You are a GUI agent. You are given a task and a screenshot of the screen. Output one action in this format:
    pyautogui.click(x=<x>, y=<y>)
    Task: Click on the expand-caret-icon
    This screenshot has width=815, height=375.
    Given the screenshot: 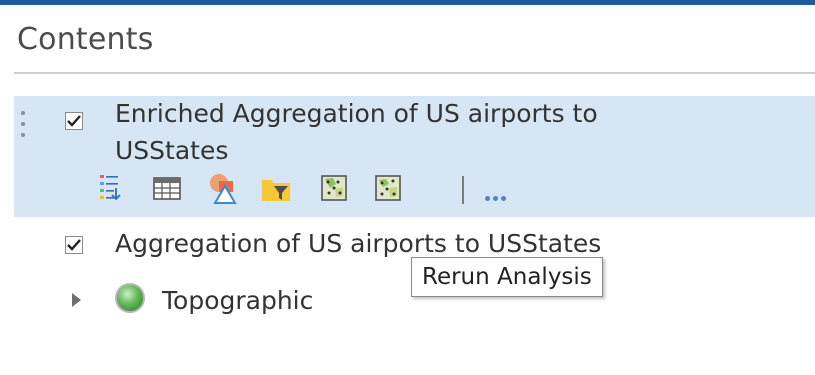 What is the action you would take?
    pyautogui.click(x=76, y=300)
    